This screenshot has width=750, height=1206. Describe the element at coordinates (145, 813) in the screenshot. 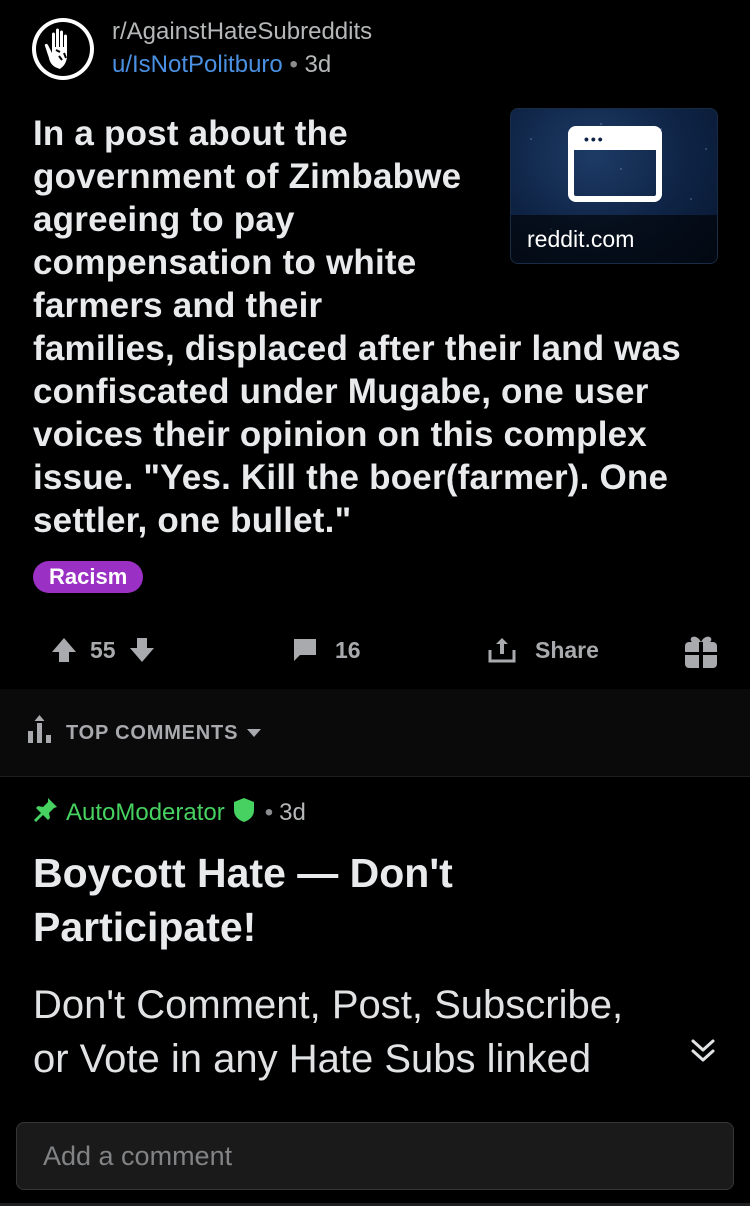

I see `comment-author-link: AutoModerator` at that location.